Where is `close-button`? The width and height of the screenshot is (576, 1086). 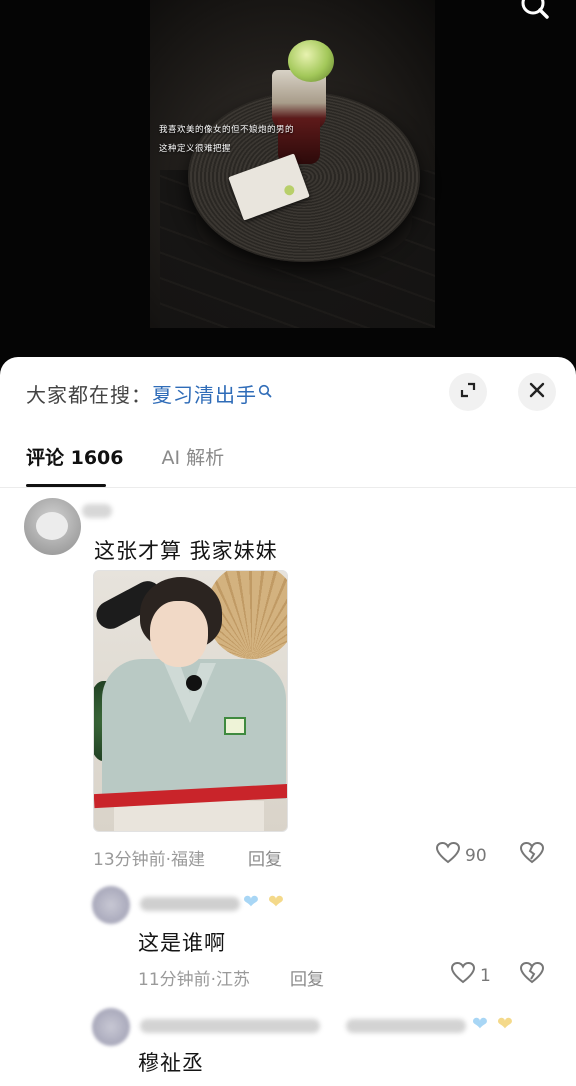 close-button is located at coordinates (537, 392).